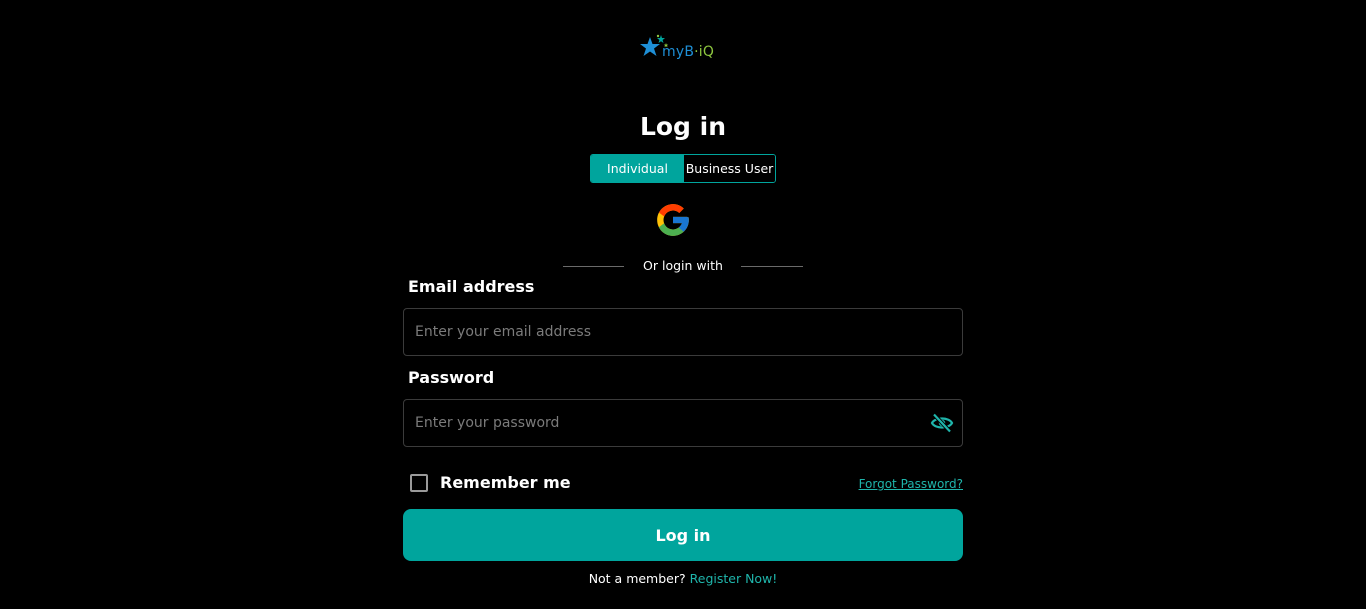 The image size is (1366, 609). Describe the element at coordinates (673, 52) in the screenshot. I see `logo-text-my: my` at that location.